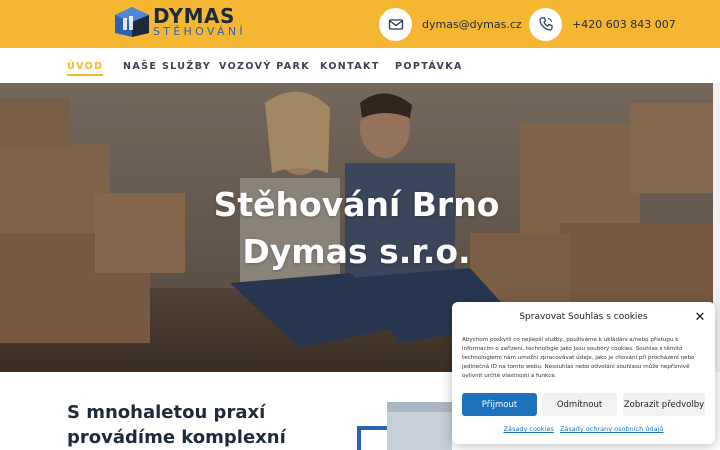 This screenshot has height=450, width=720. I want to click on intro-heading-line2: provádíme komplexní, so click(176, 437).